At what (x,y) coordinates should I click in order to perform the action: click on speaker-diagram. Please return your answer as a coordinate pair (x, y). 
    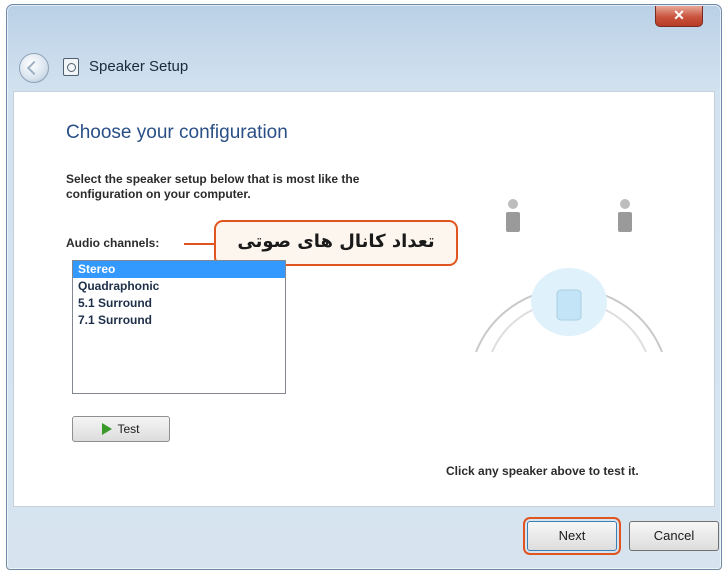
    Looking at the image, I should click on (569, 276).